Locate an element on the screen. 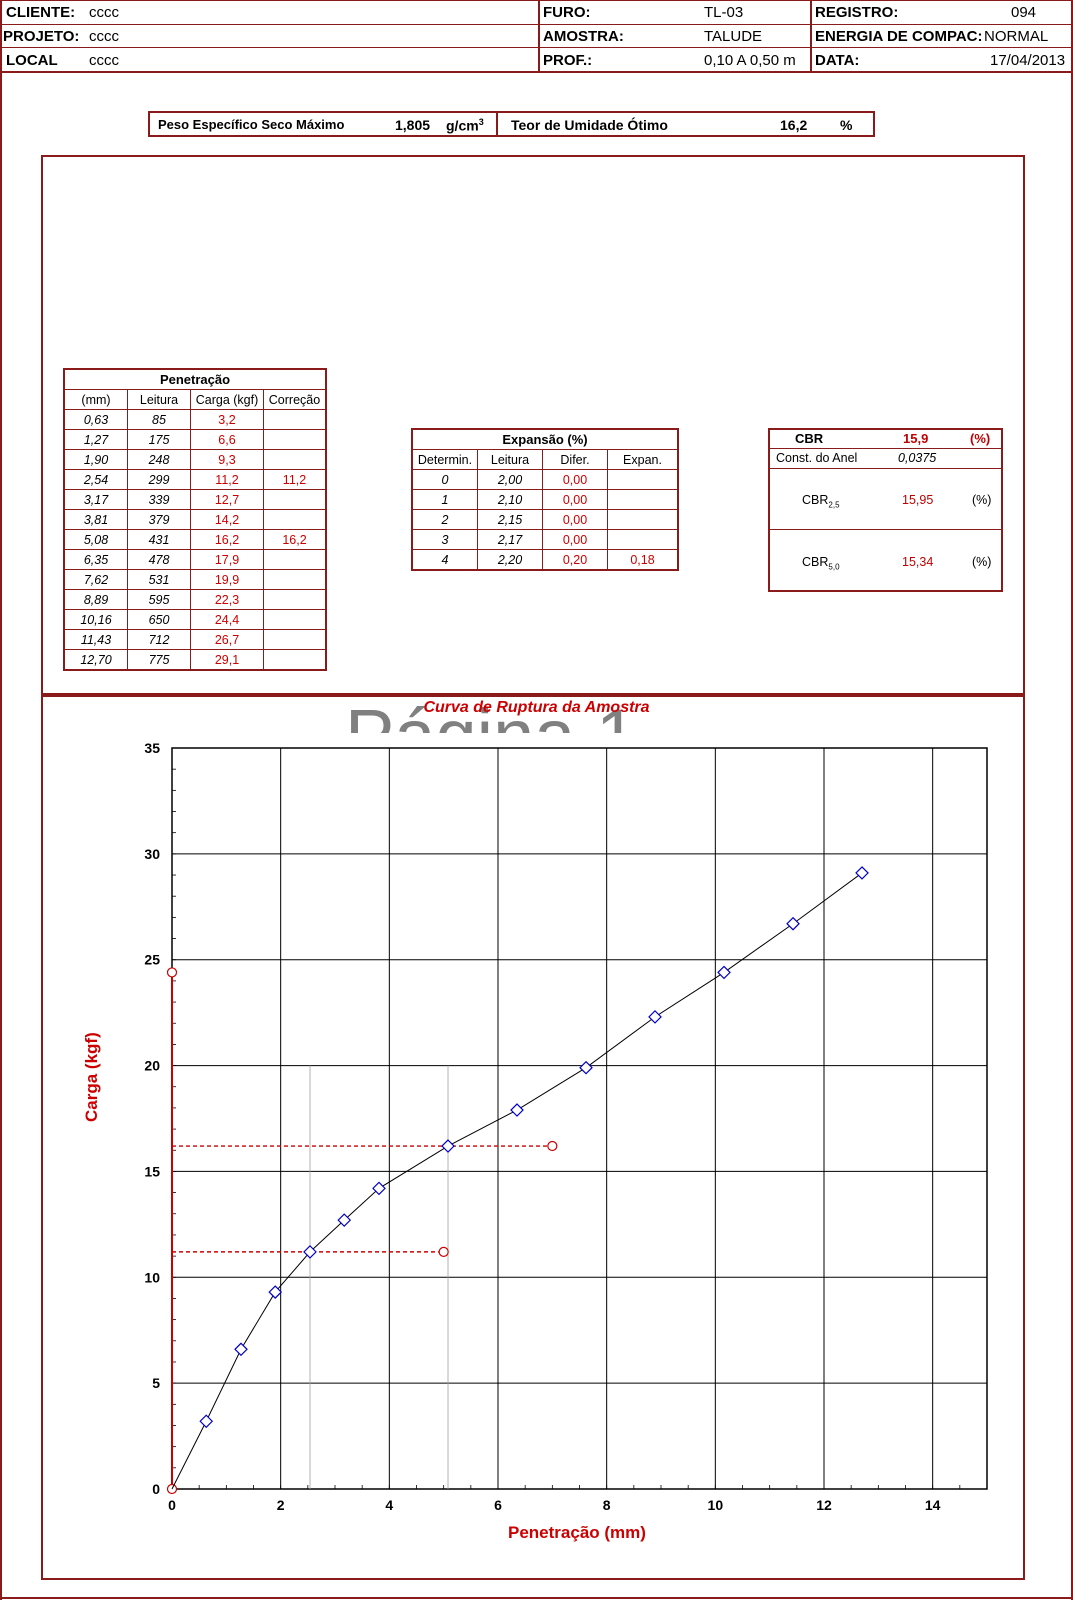  penetracao-cell: 595 is located at coordinates (159, 599).